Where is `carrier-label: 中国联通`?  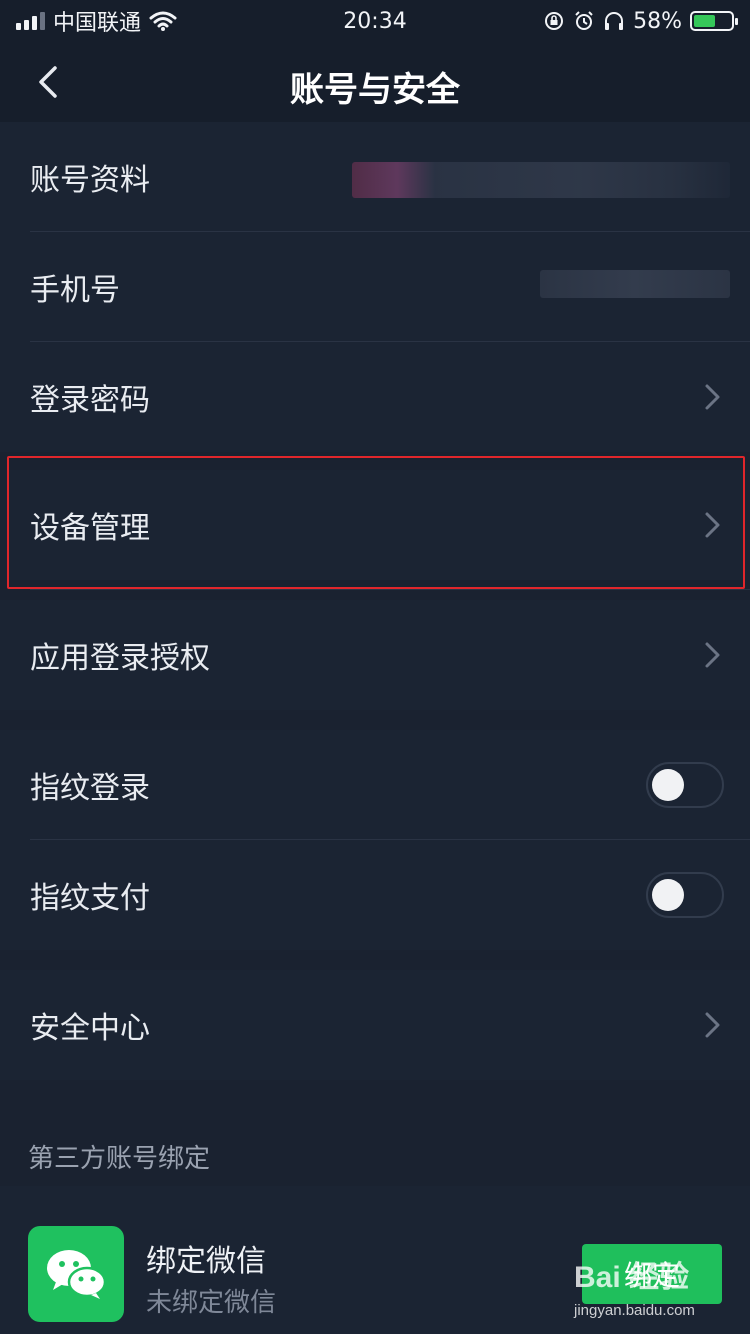
carrier-label: 中国联通 is located at coordinates (97, 23).